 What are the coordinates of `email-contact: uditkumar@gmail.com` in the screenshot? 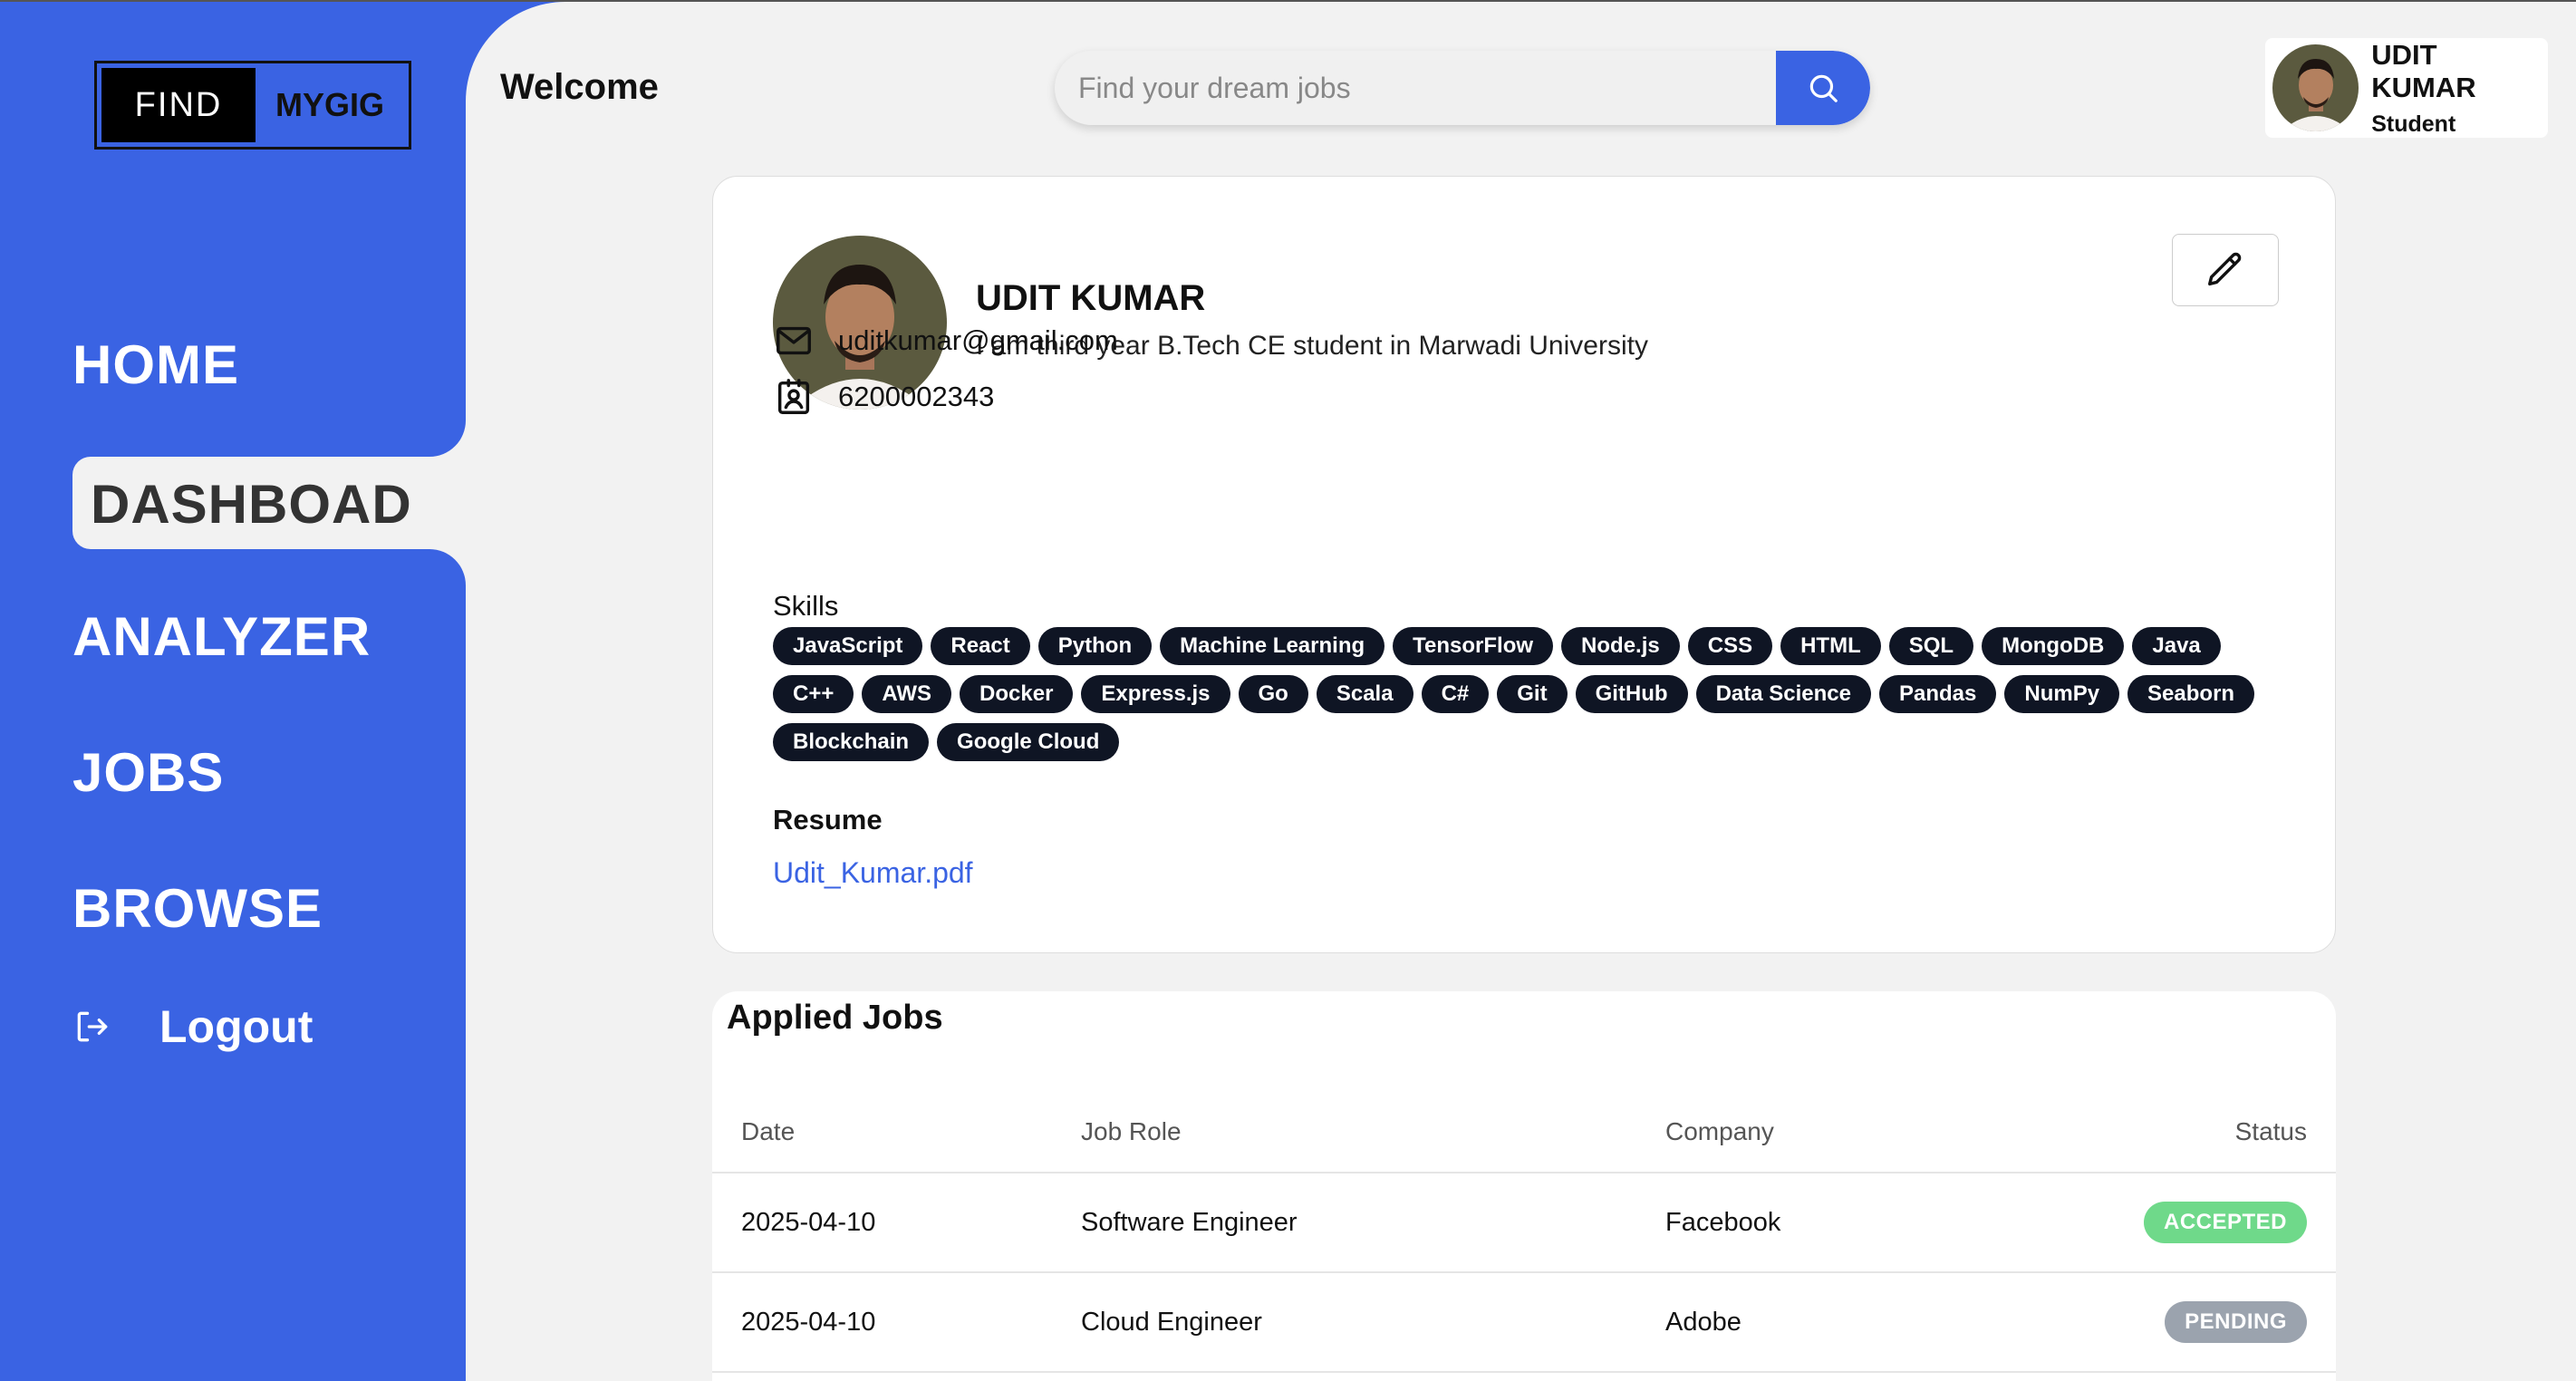 It's located at (945, 341).